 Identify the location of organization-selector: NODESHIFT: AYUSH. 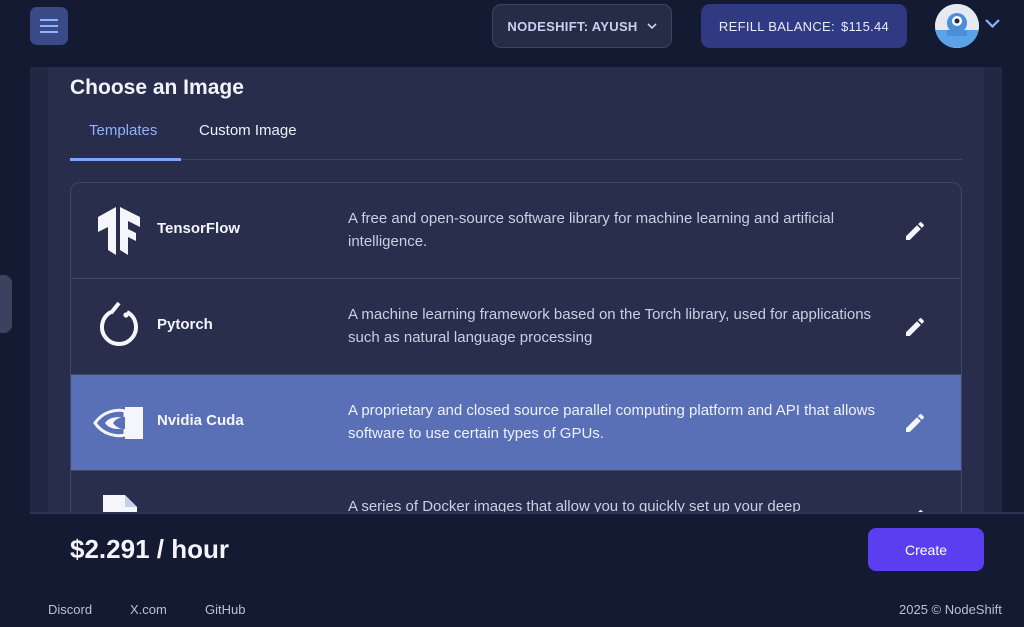
(582, 26).